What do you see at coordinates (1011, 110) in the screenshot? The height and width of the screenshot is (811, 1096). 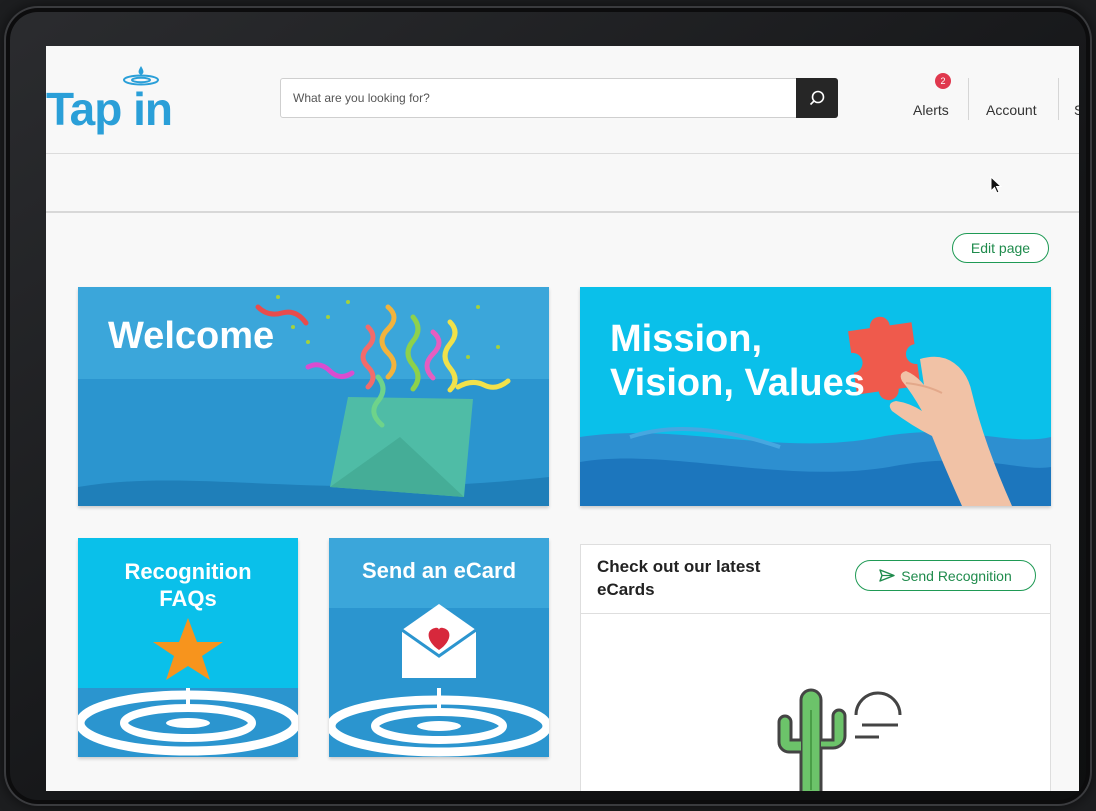 I see `nav-account: Account` at bounding box center [1011, 110].